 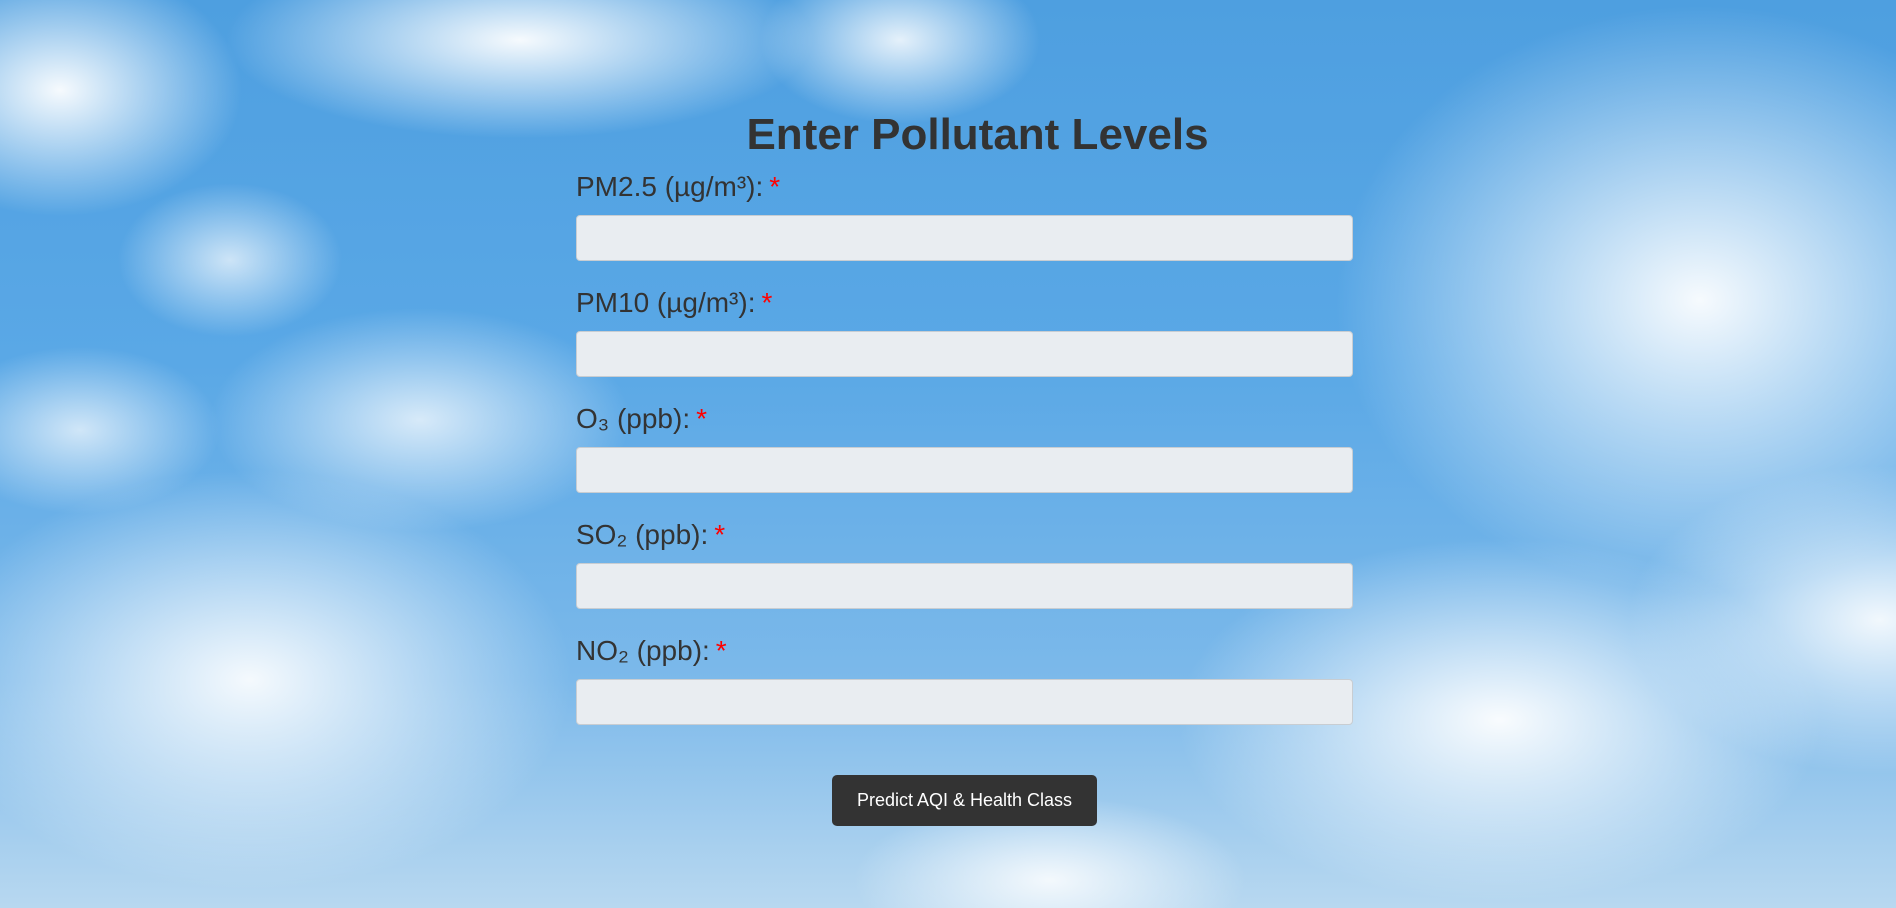 What do you see at coordinates (633, 418) in the screenshot?
I see `o3-label-text: O₃ (ppb):` at bounding box center [633, 418].